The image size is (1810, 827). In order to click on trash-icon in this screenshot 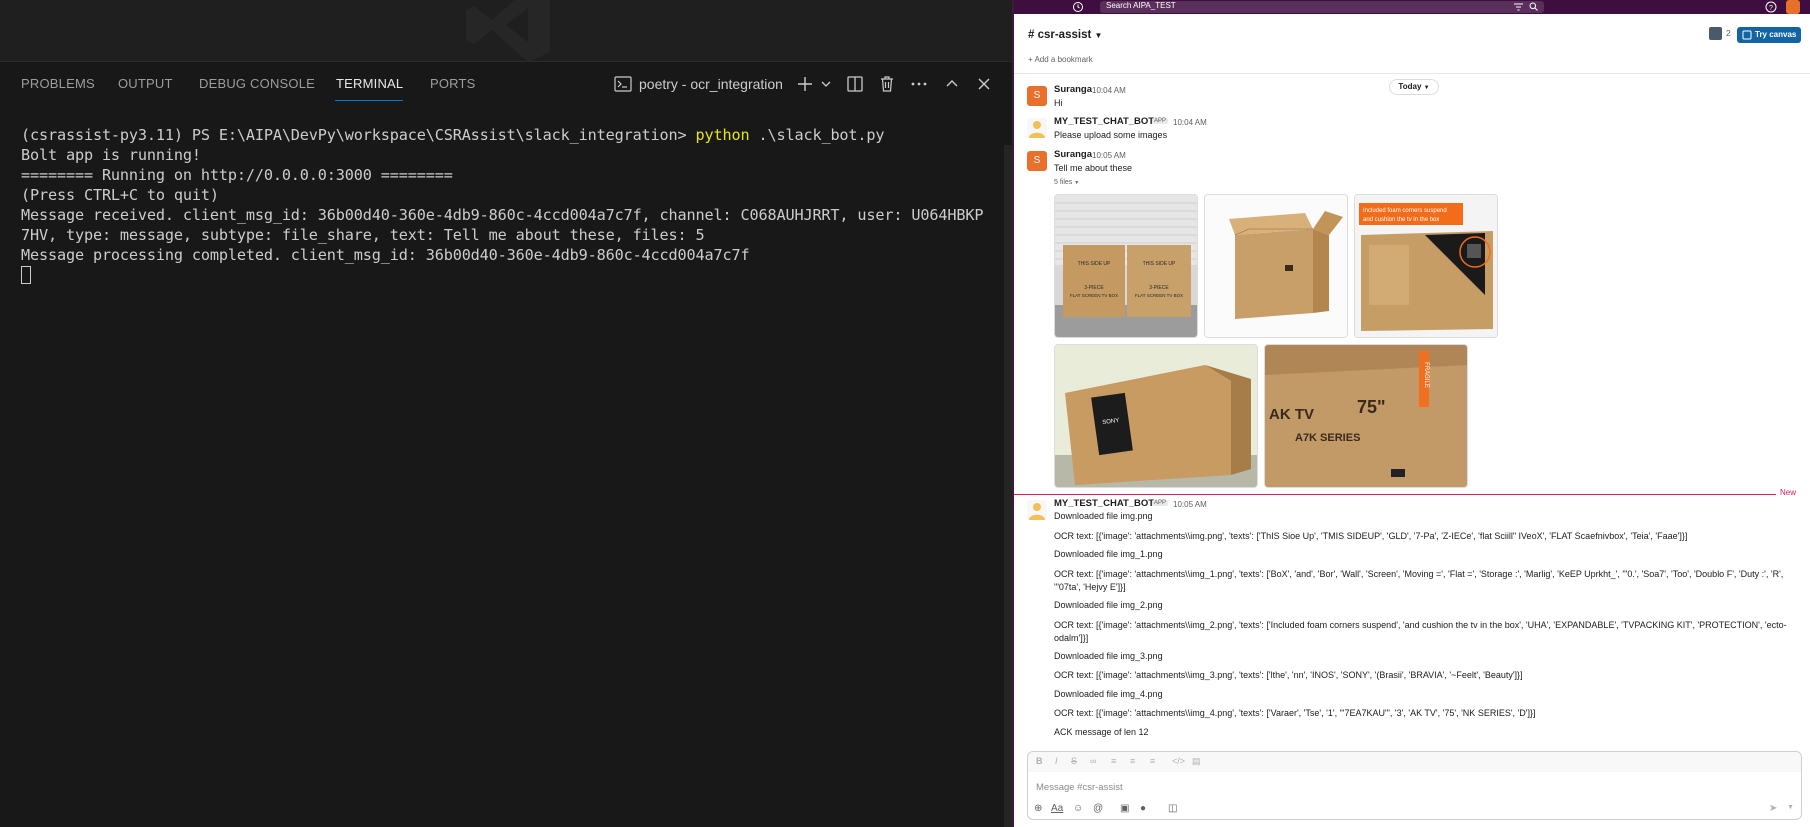, I will do `click(887, 84)`.